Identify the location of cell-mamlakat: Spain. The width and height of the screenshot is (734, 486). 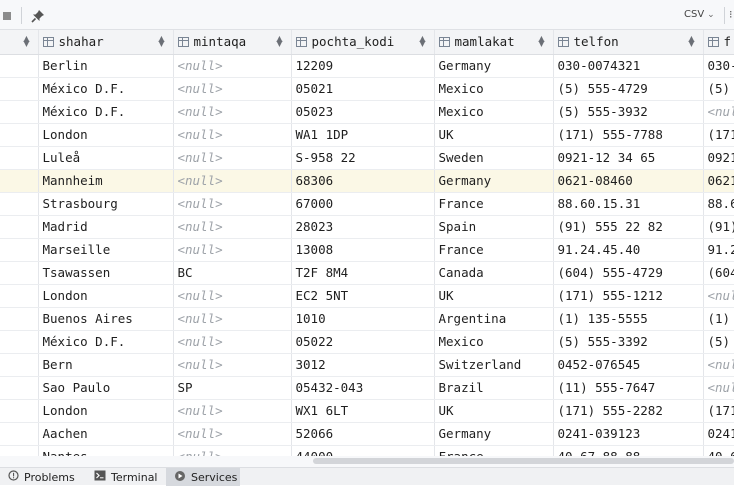
(494, 227).